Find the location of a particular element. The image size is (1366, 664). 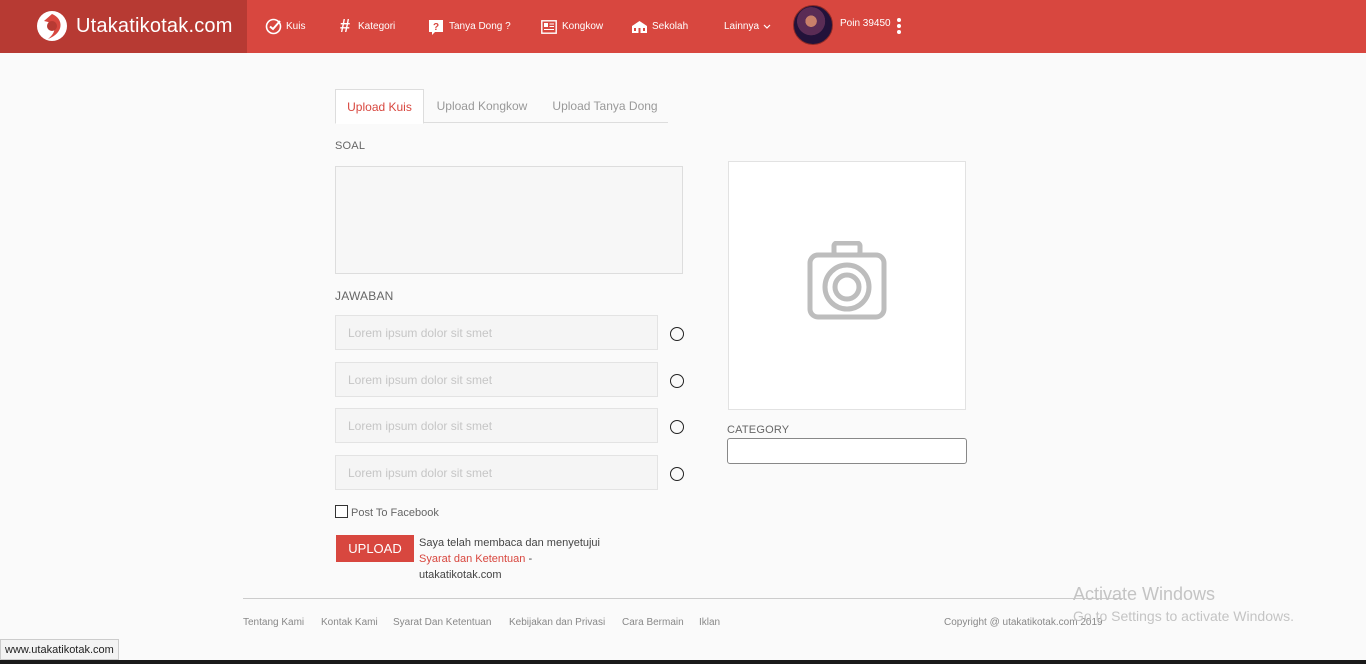

question-icon: ? is located at coordinates (436, 27).